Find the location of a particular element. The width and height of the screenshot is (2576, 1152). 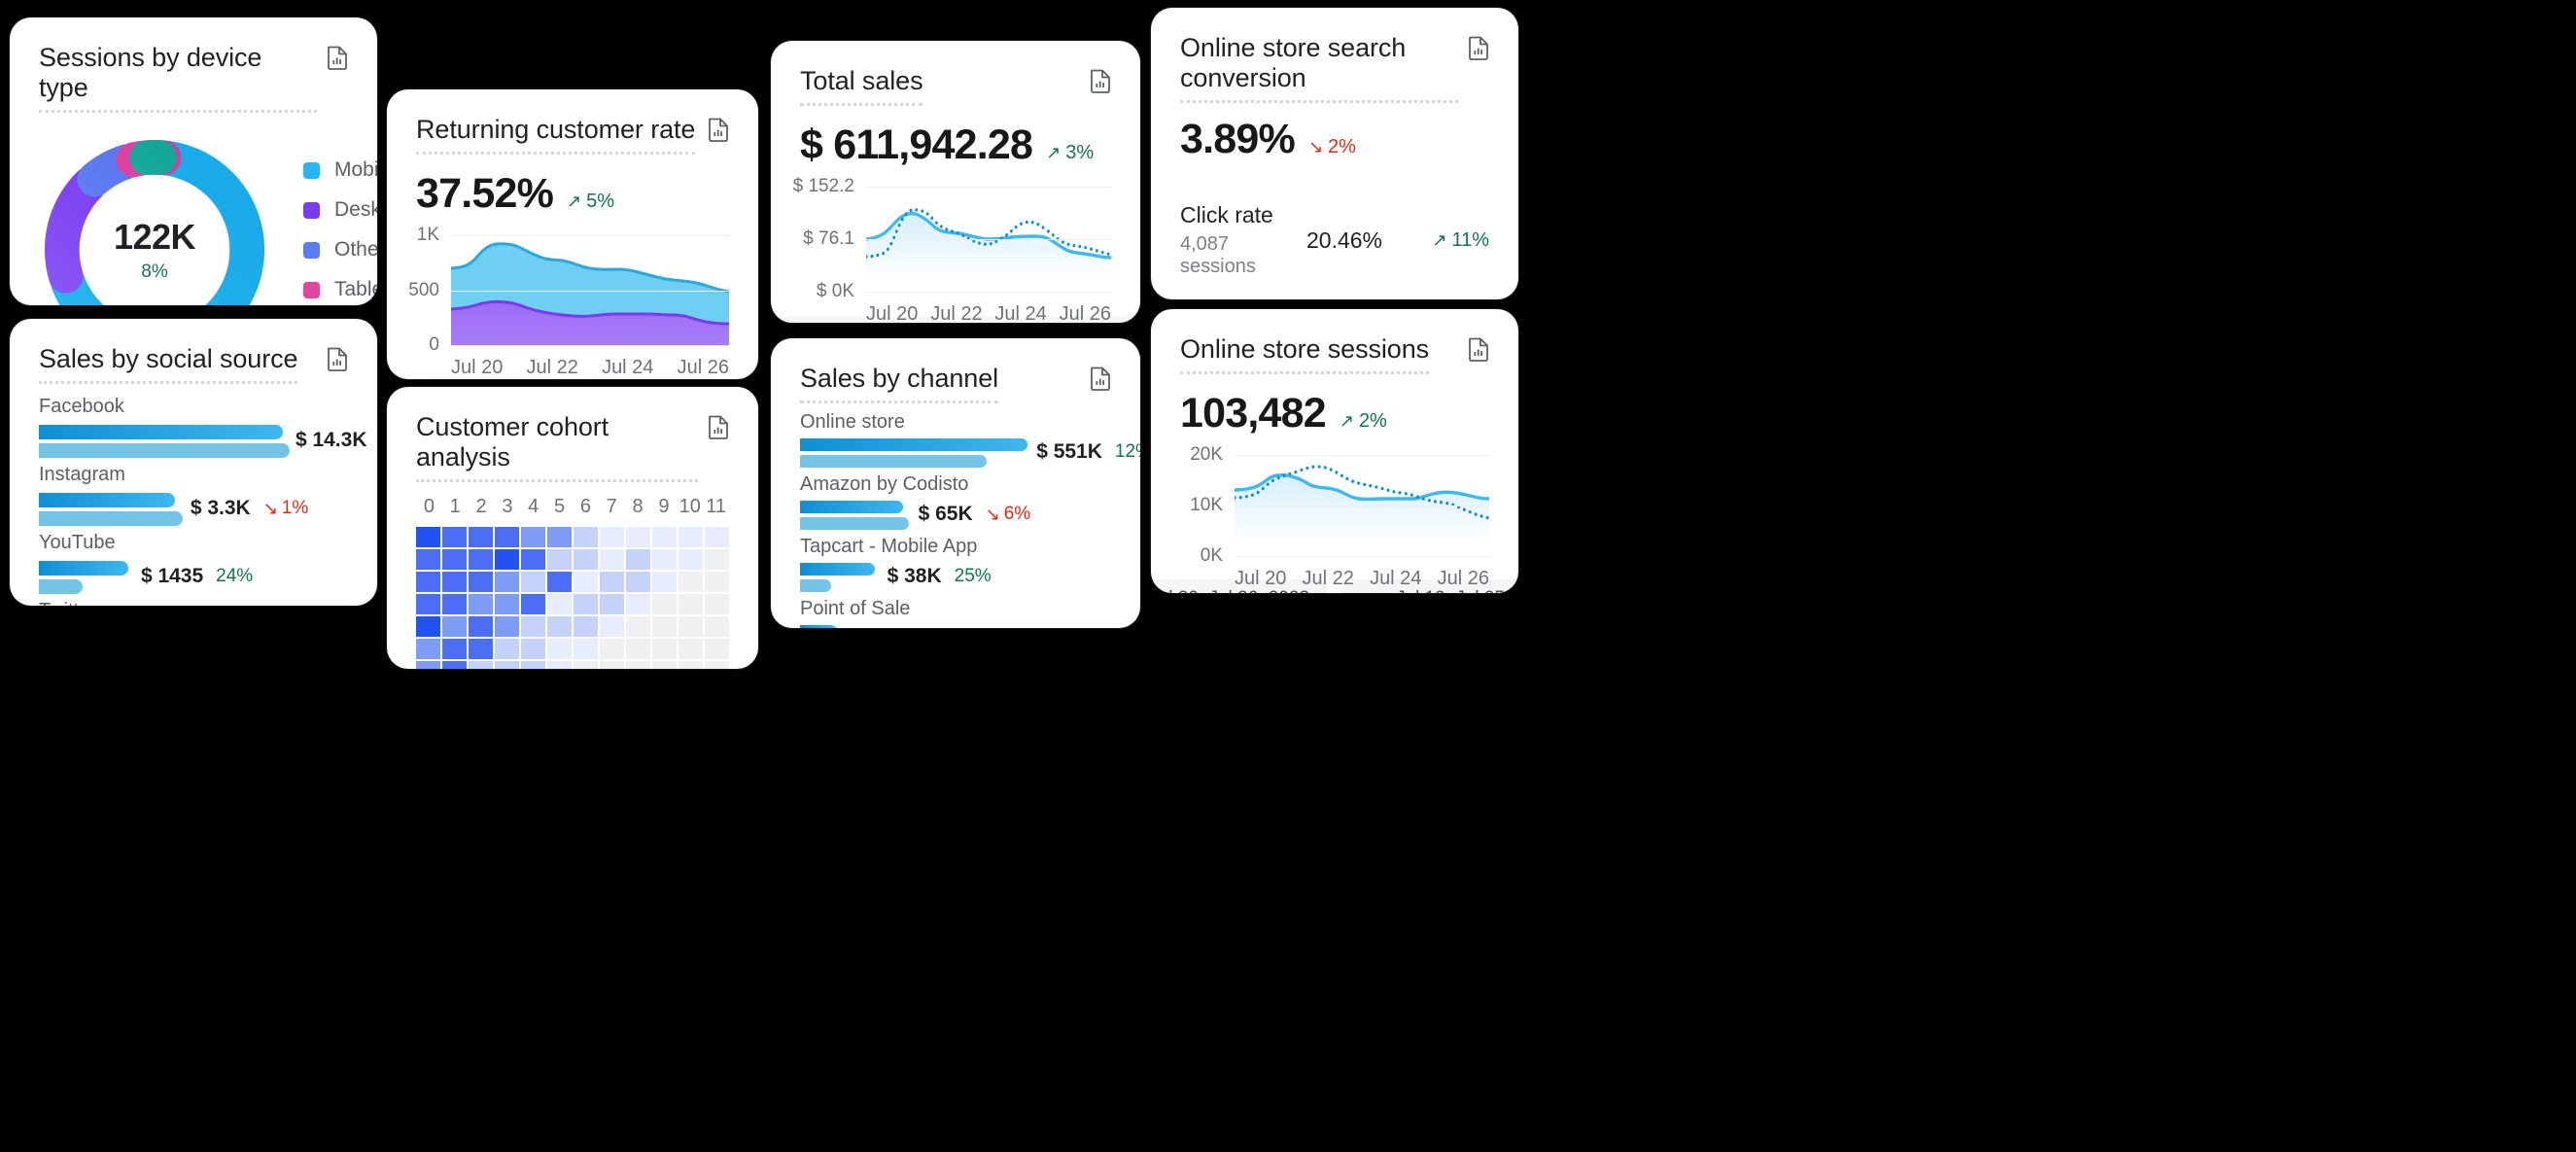

bar-item: Amazon by Codisto $ 65K ↘ 6% is located at coordinates (955, 504).